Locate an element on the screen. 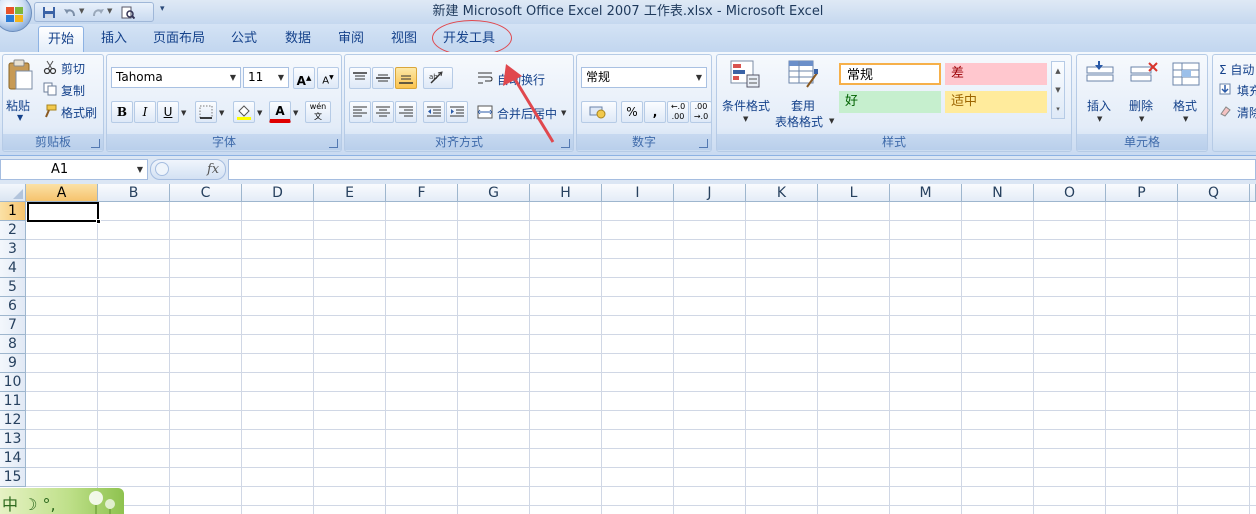  align-middle-button is located at coordinates (383, 78).